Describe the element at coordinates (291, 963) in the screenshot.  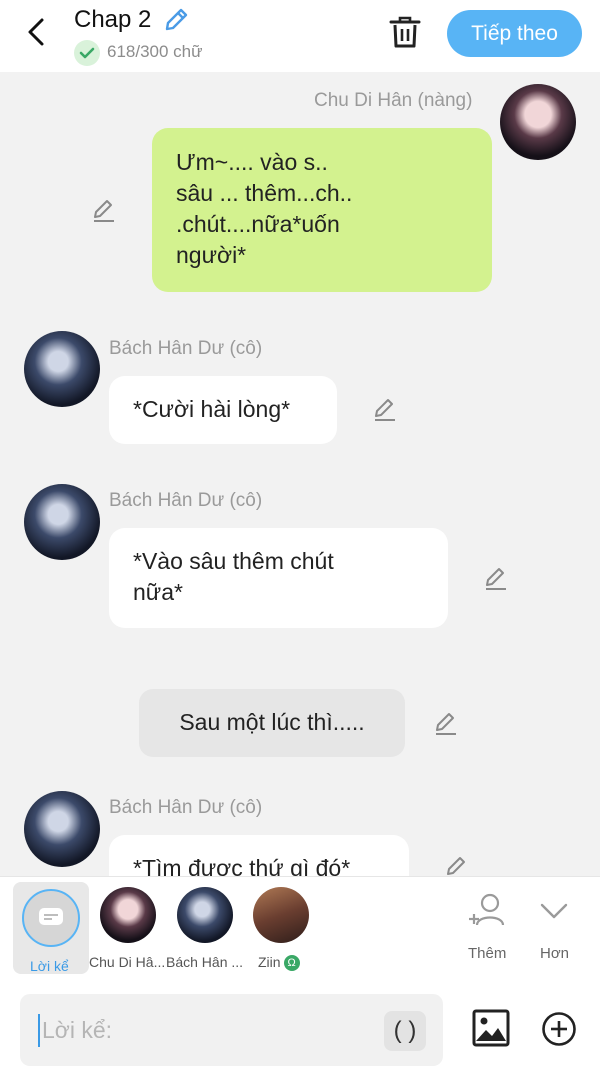
I see `omega-badge-icon: Ω` at that location.